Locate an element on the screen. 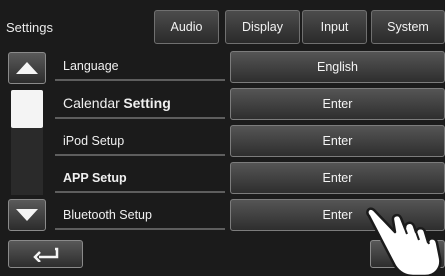 This screenshot has width=445, height=276. triangle-down-icon is located at coordinates (27, 215).